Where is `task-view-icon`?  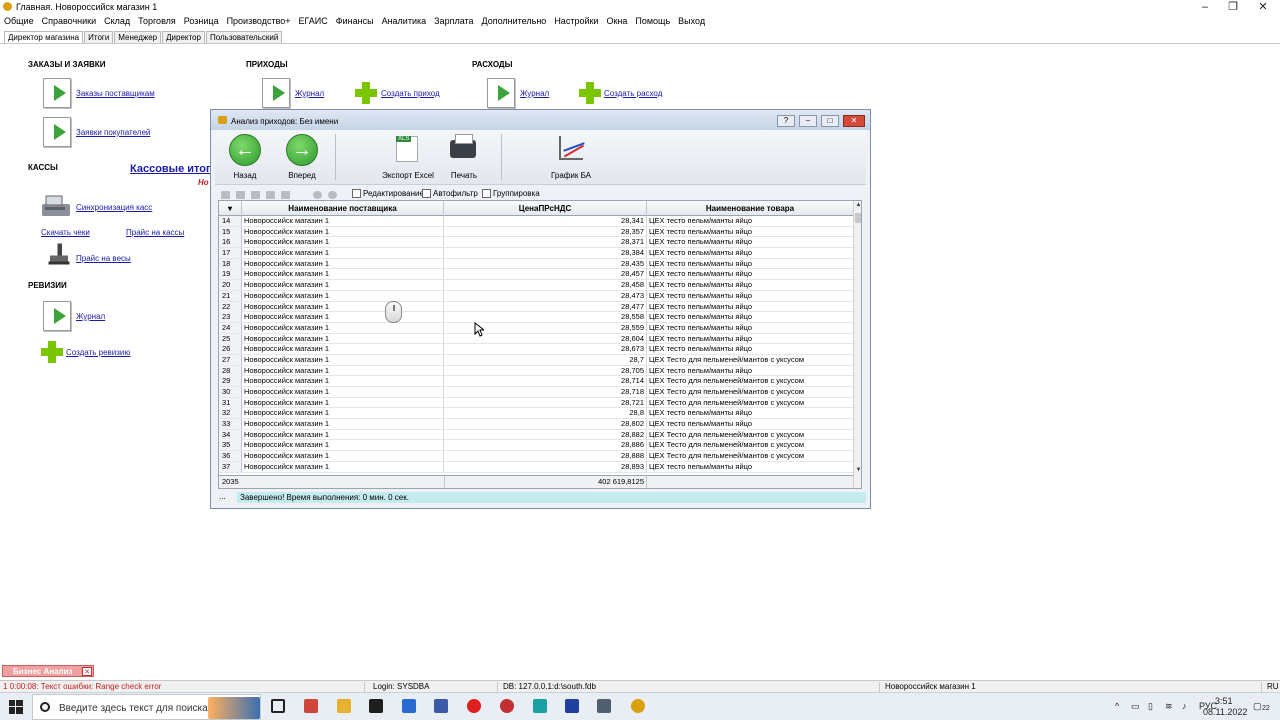
task-view-icon is located at coordinates (278, 706).